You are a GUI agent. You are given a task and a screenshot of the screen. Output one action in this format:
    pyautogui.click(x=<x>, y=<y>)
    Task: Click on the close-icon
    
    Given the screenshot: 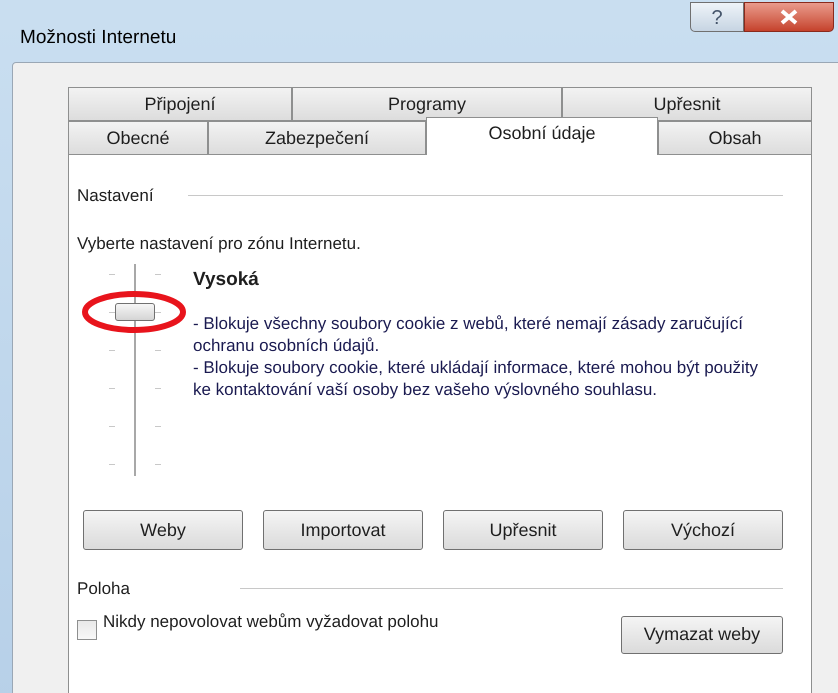 What is the action you would take?
    pyautogui.click(x=789, y=17)
    